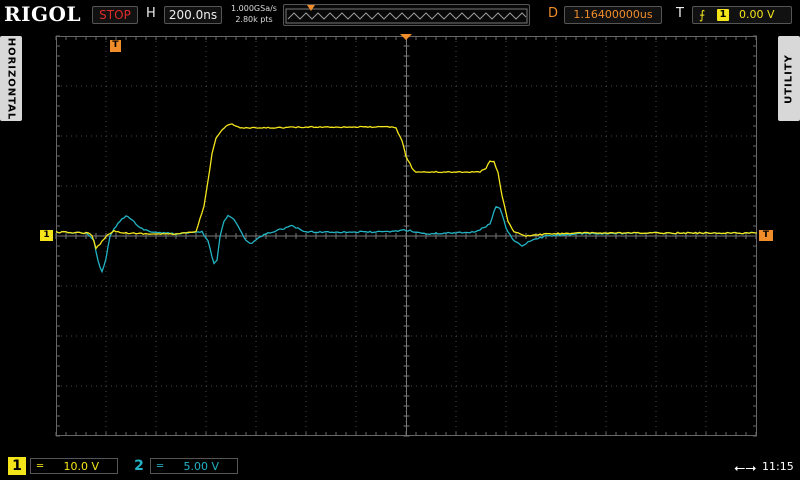 The height and width of the screenshot is (480, 800). What do you see at coordinates (400, 466) in the screenshot?
I see `bottom-status-bar: 1 ═ 10.0 V 2 ═ 5.00 V ⭠⭢ 11:15` at bounding box center [400, 466].